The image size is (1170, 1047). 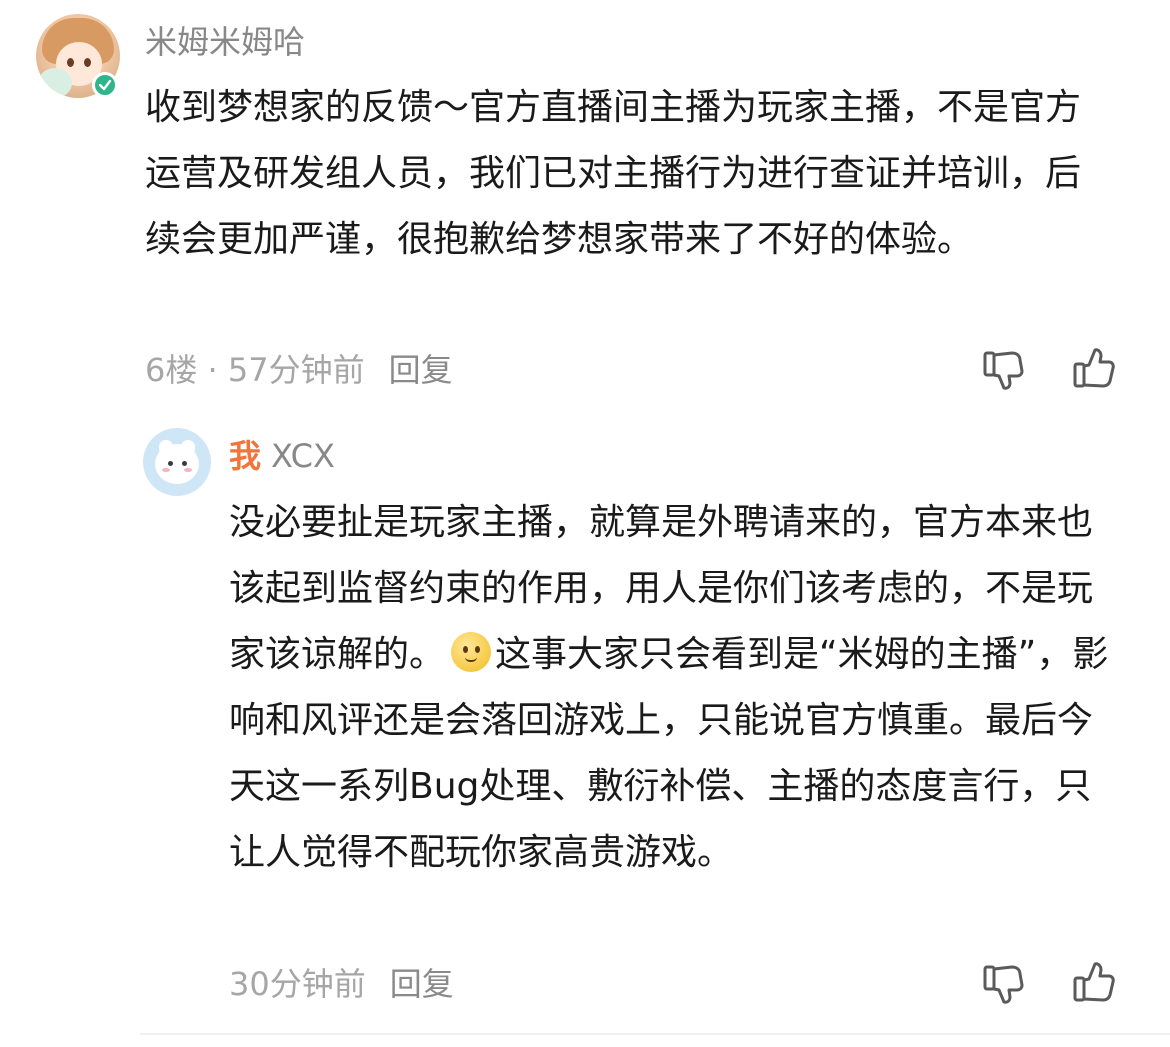 What do you see at coordinates (245, 456) in the screenshot?
I see `me-tag: 我` at bounding box center [245, 456].